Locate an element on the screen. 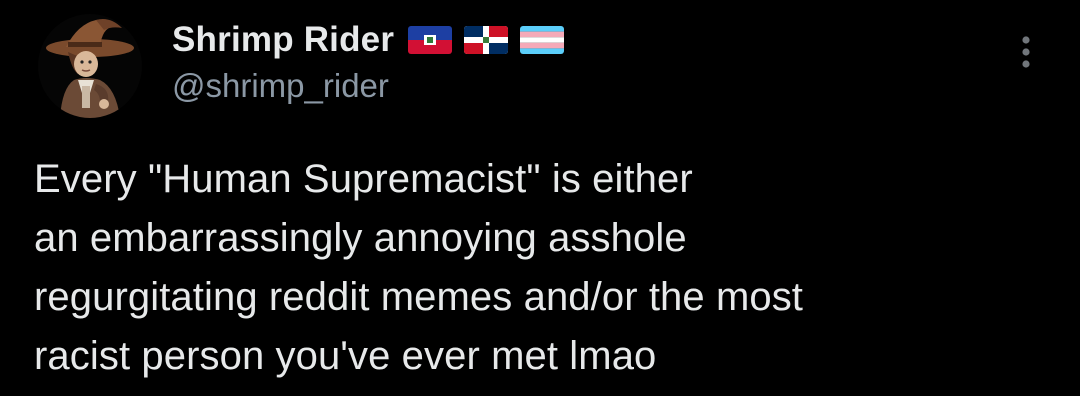 This screenshot has width=1080, height=396. author-avatar is located at coordinates (90, 66).